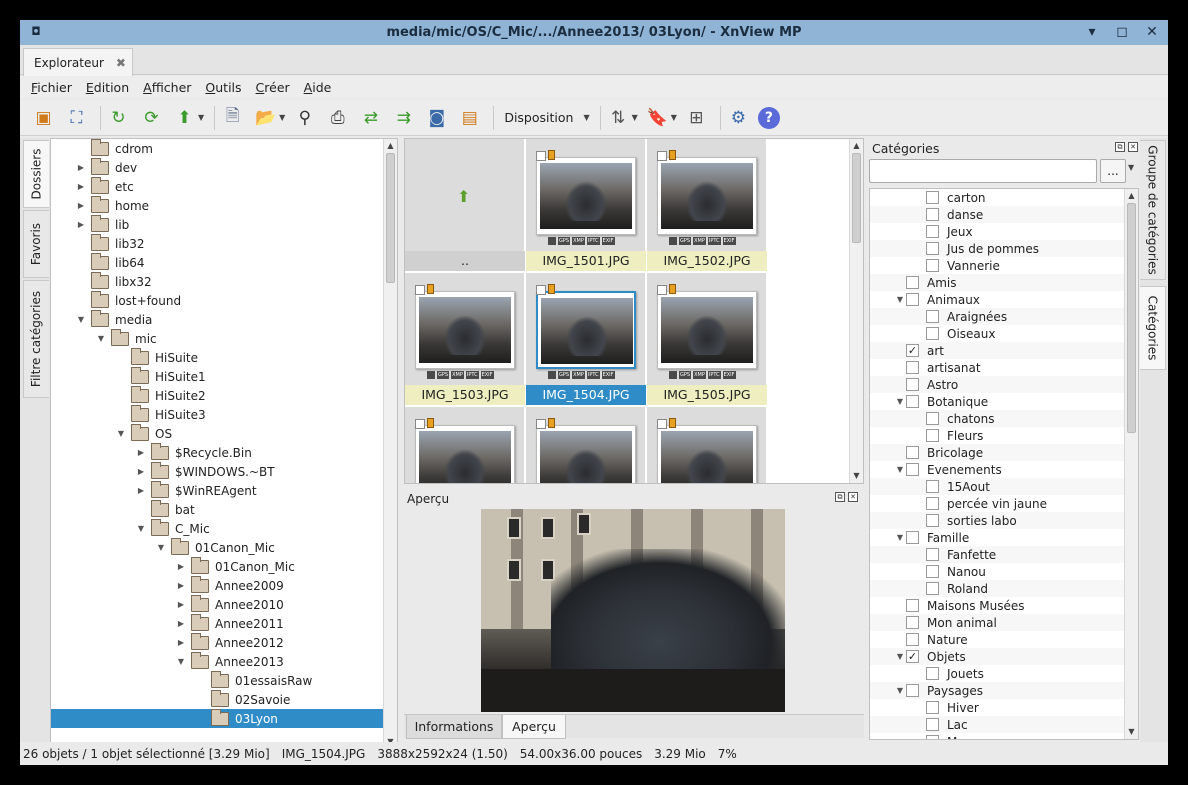 The image size is (1188, 785). What do you see at coordinates (43, 118) in the screenshot?
I see `view-image-icon: ▣` at bounding box center [43, 118].